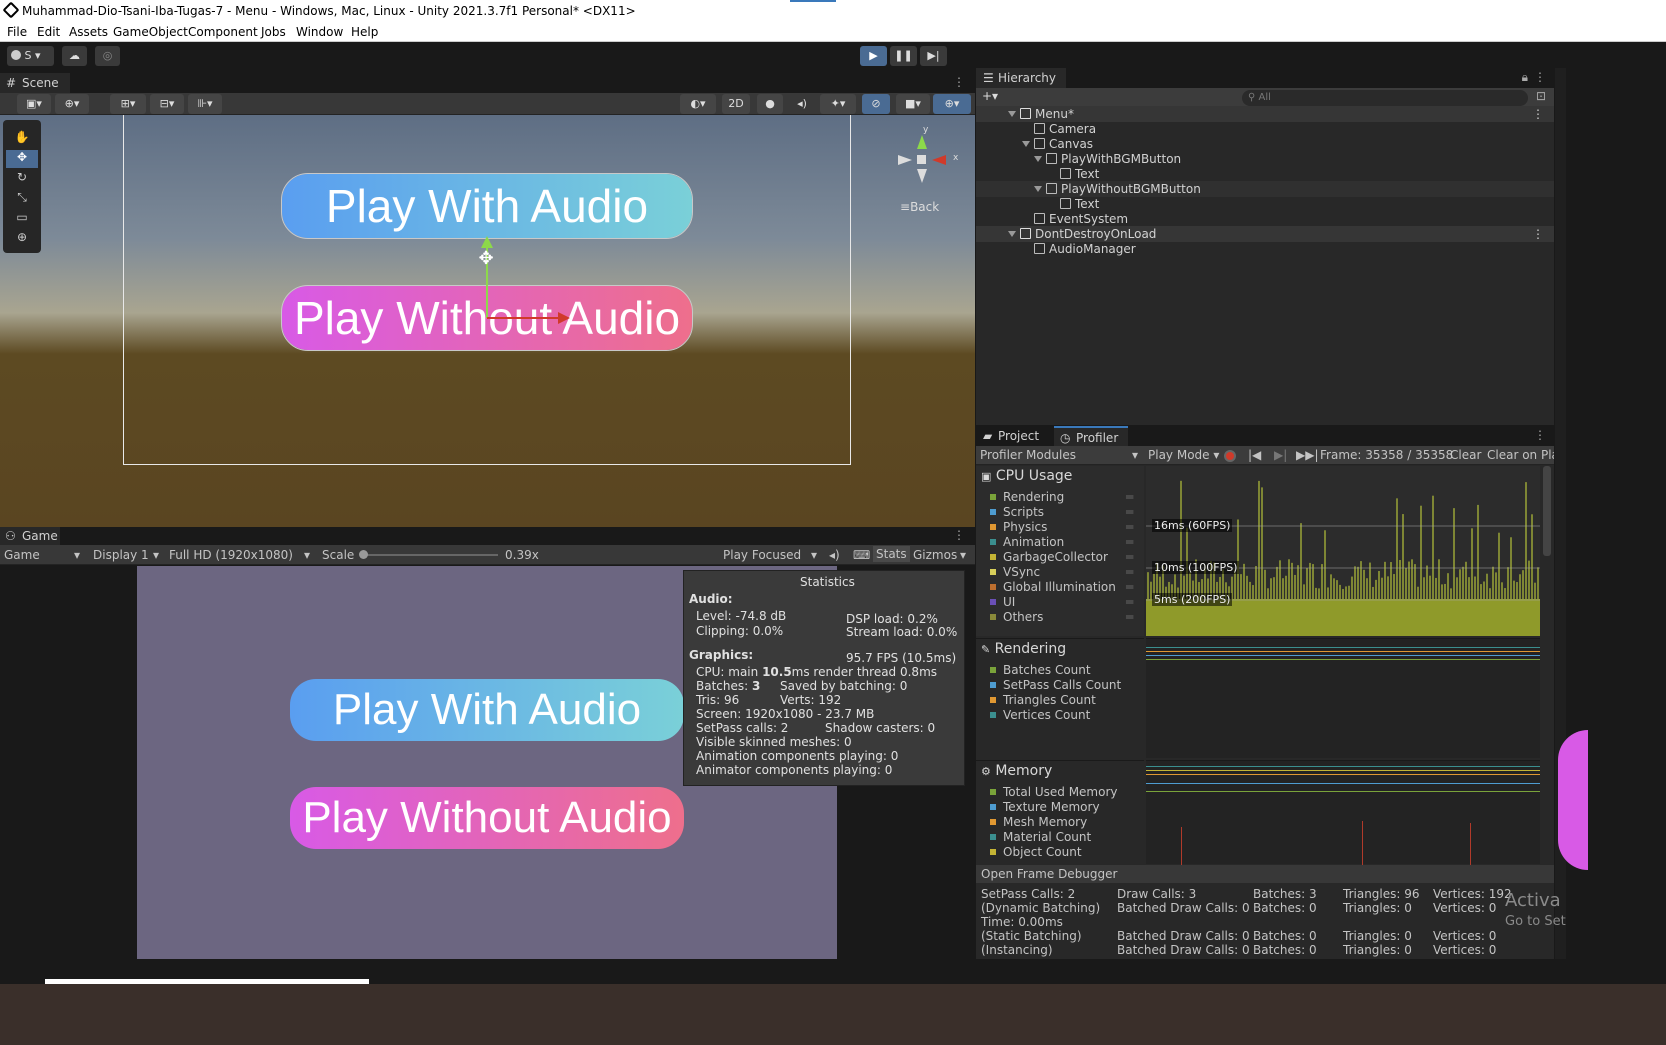 The image size is (1666, 1045). Describe the element at coordinates (891, 554) in the screenshot. I see `stats-button: Stats` at that location.